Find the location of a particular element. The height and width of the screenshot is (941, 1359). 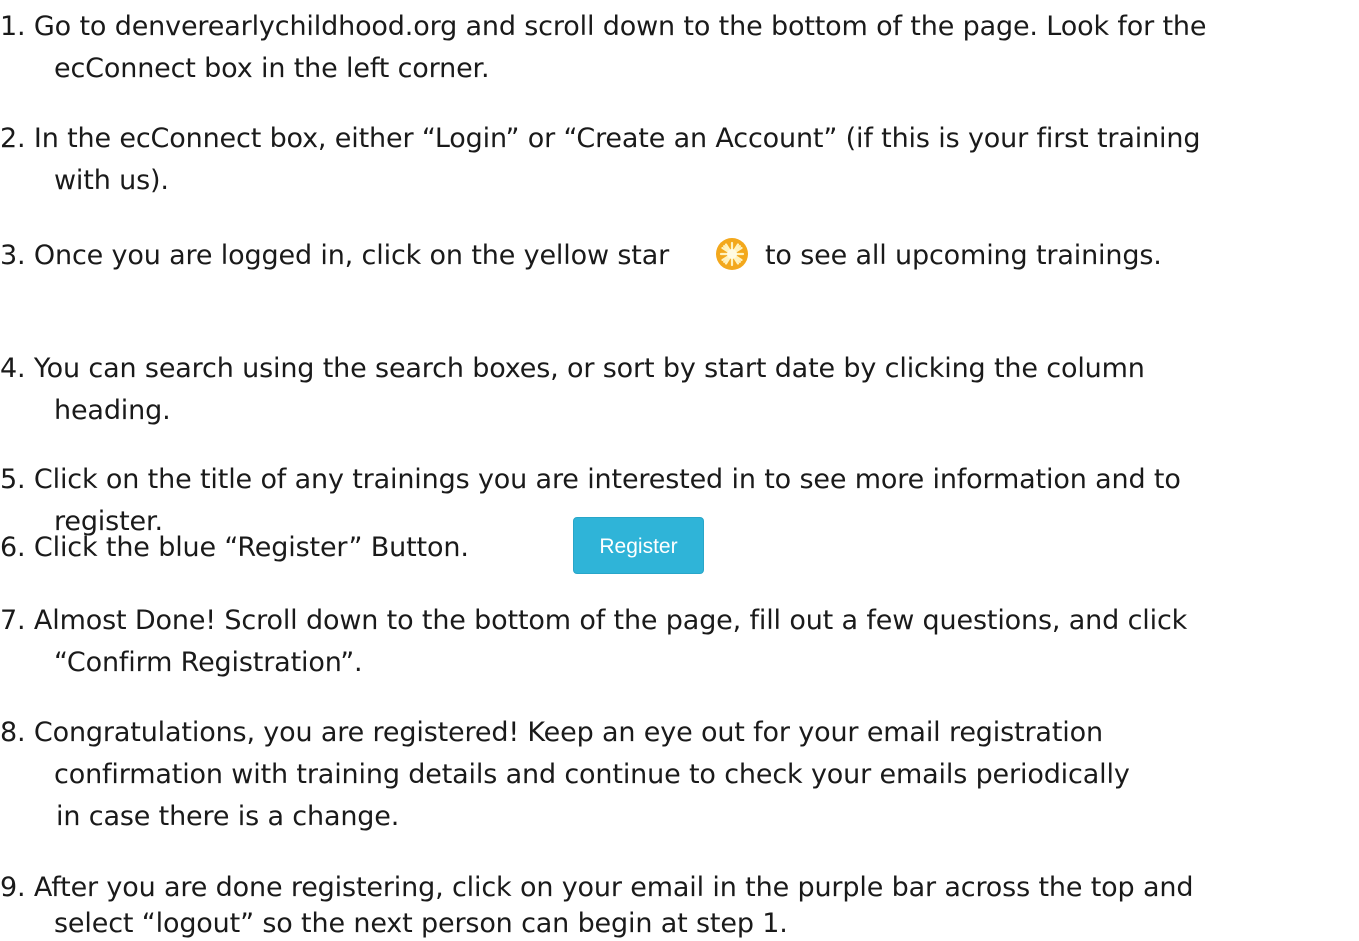

yellow-star-icon is located at coordinates (732, 254).